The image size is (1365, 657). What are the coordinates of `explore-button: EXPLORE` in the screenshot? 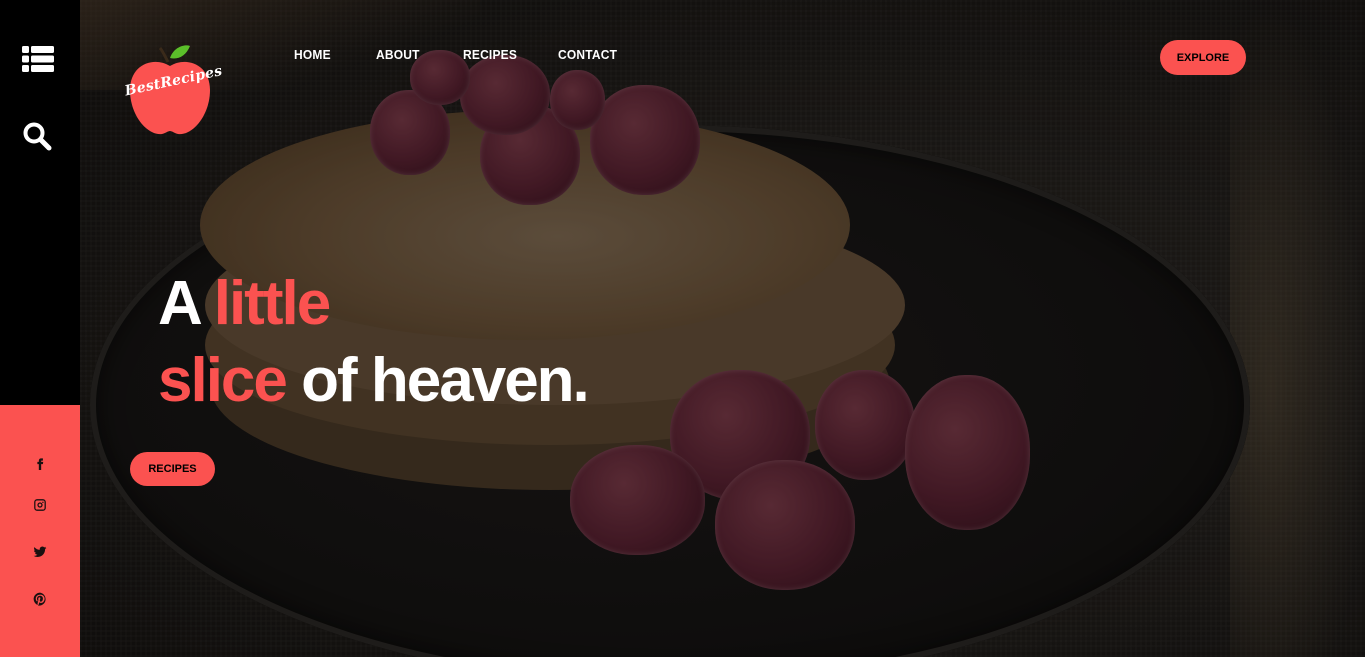 It's located at (1203, 57).